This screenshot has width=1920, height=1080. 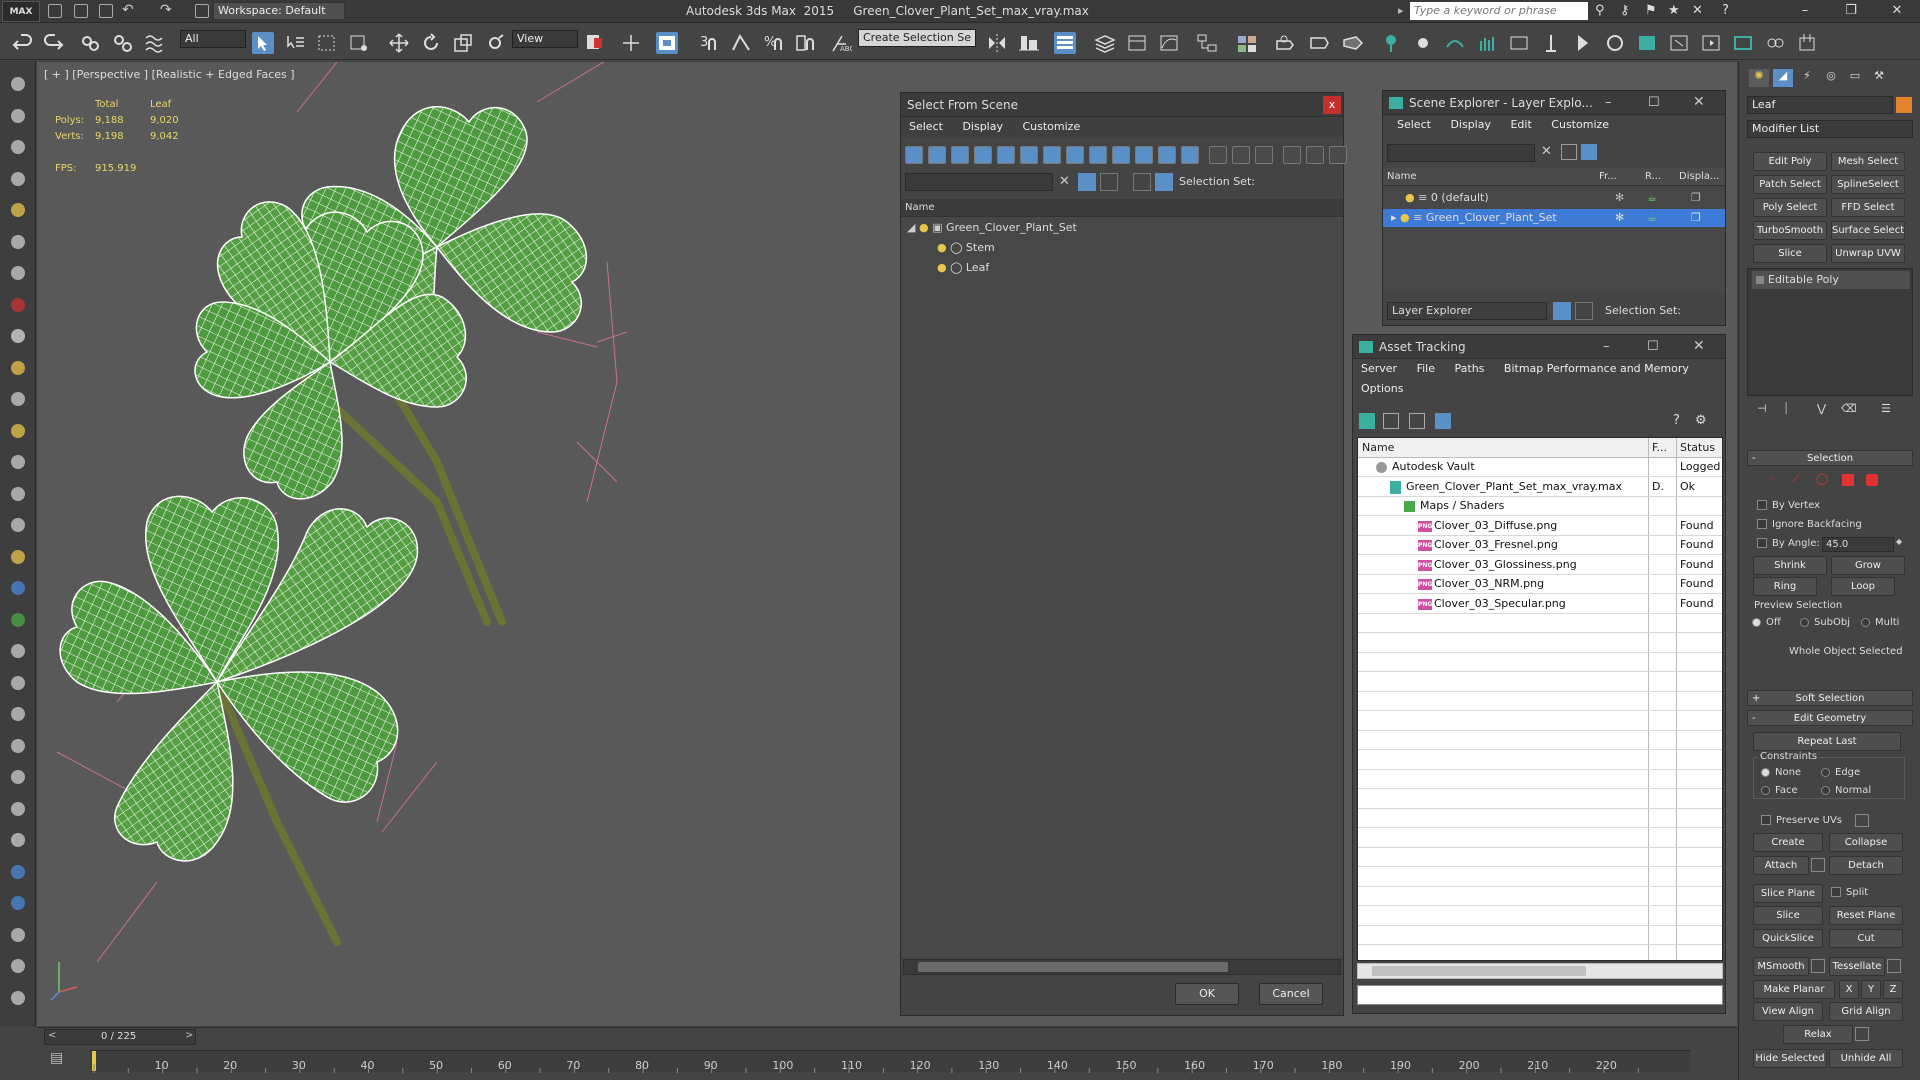 What do you see at coordinates (18, 746) in the screenshot?
I see `wave-icon` at bounding box center [18, 746].